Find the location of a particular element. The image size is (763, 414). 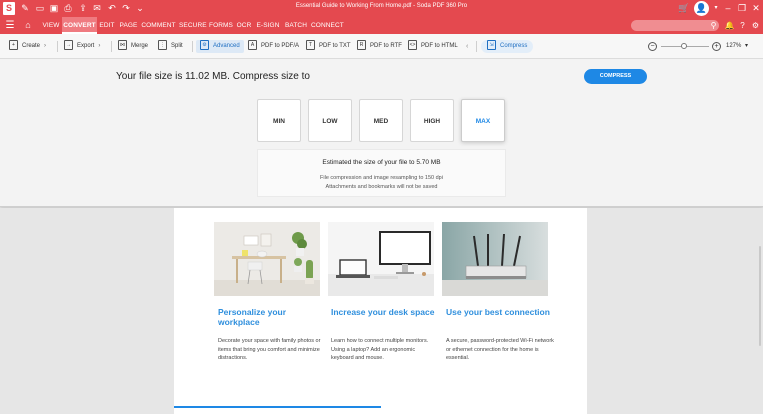

tab-comment: COMMENT is located at coordinates (158, 25).